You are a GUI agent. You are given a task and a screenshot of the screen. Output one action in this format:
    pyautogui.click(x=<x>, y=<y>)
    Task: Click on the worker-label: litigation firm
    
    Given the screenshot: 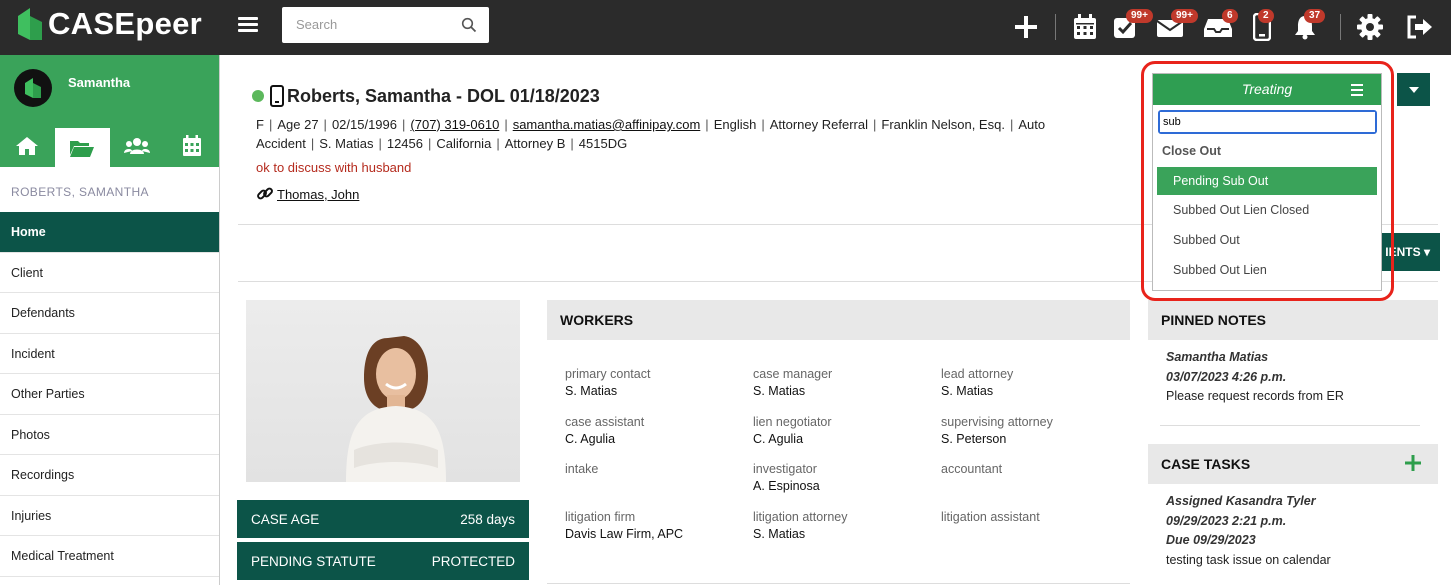 What is the action you would take?
    pyautogui.click(x=600, y=516)
    